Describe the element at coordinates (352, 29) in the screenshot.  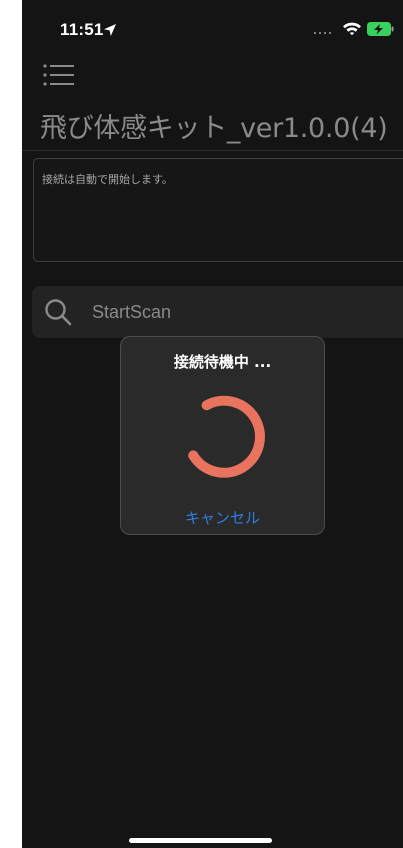
I see `wifi-icon` at that location.